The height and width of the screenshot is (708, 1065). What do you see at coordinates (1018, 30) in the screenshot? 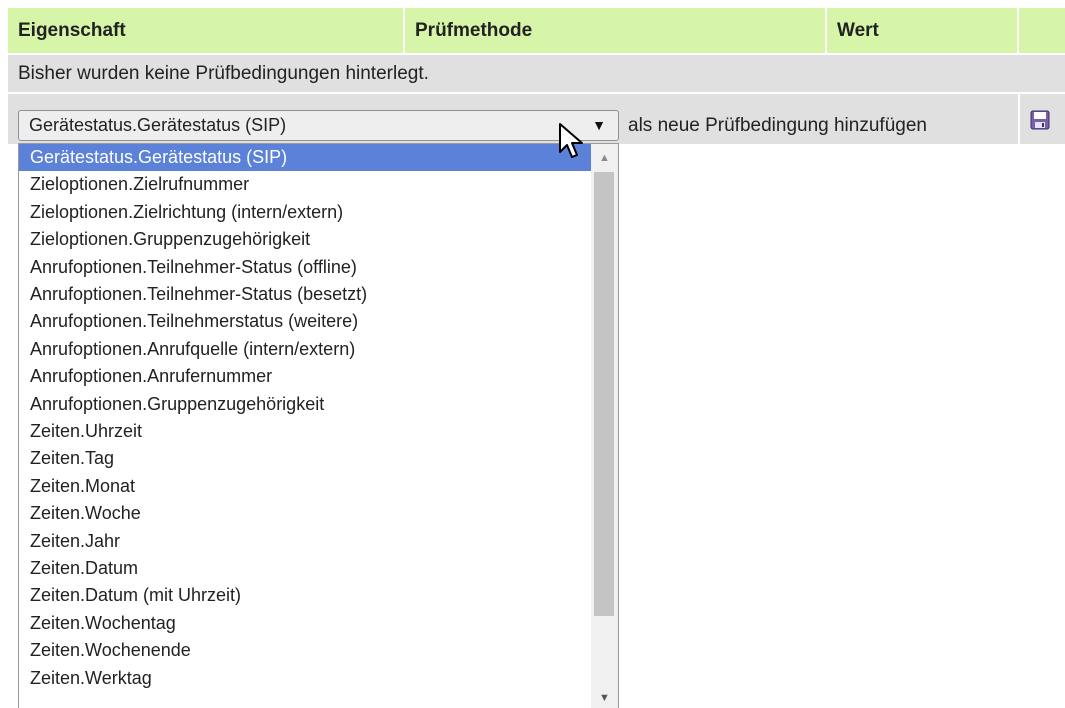
I see `header-divider` at bounding box center [1018, 30].